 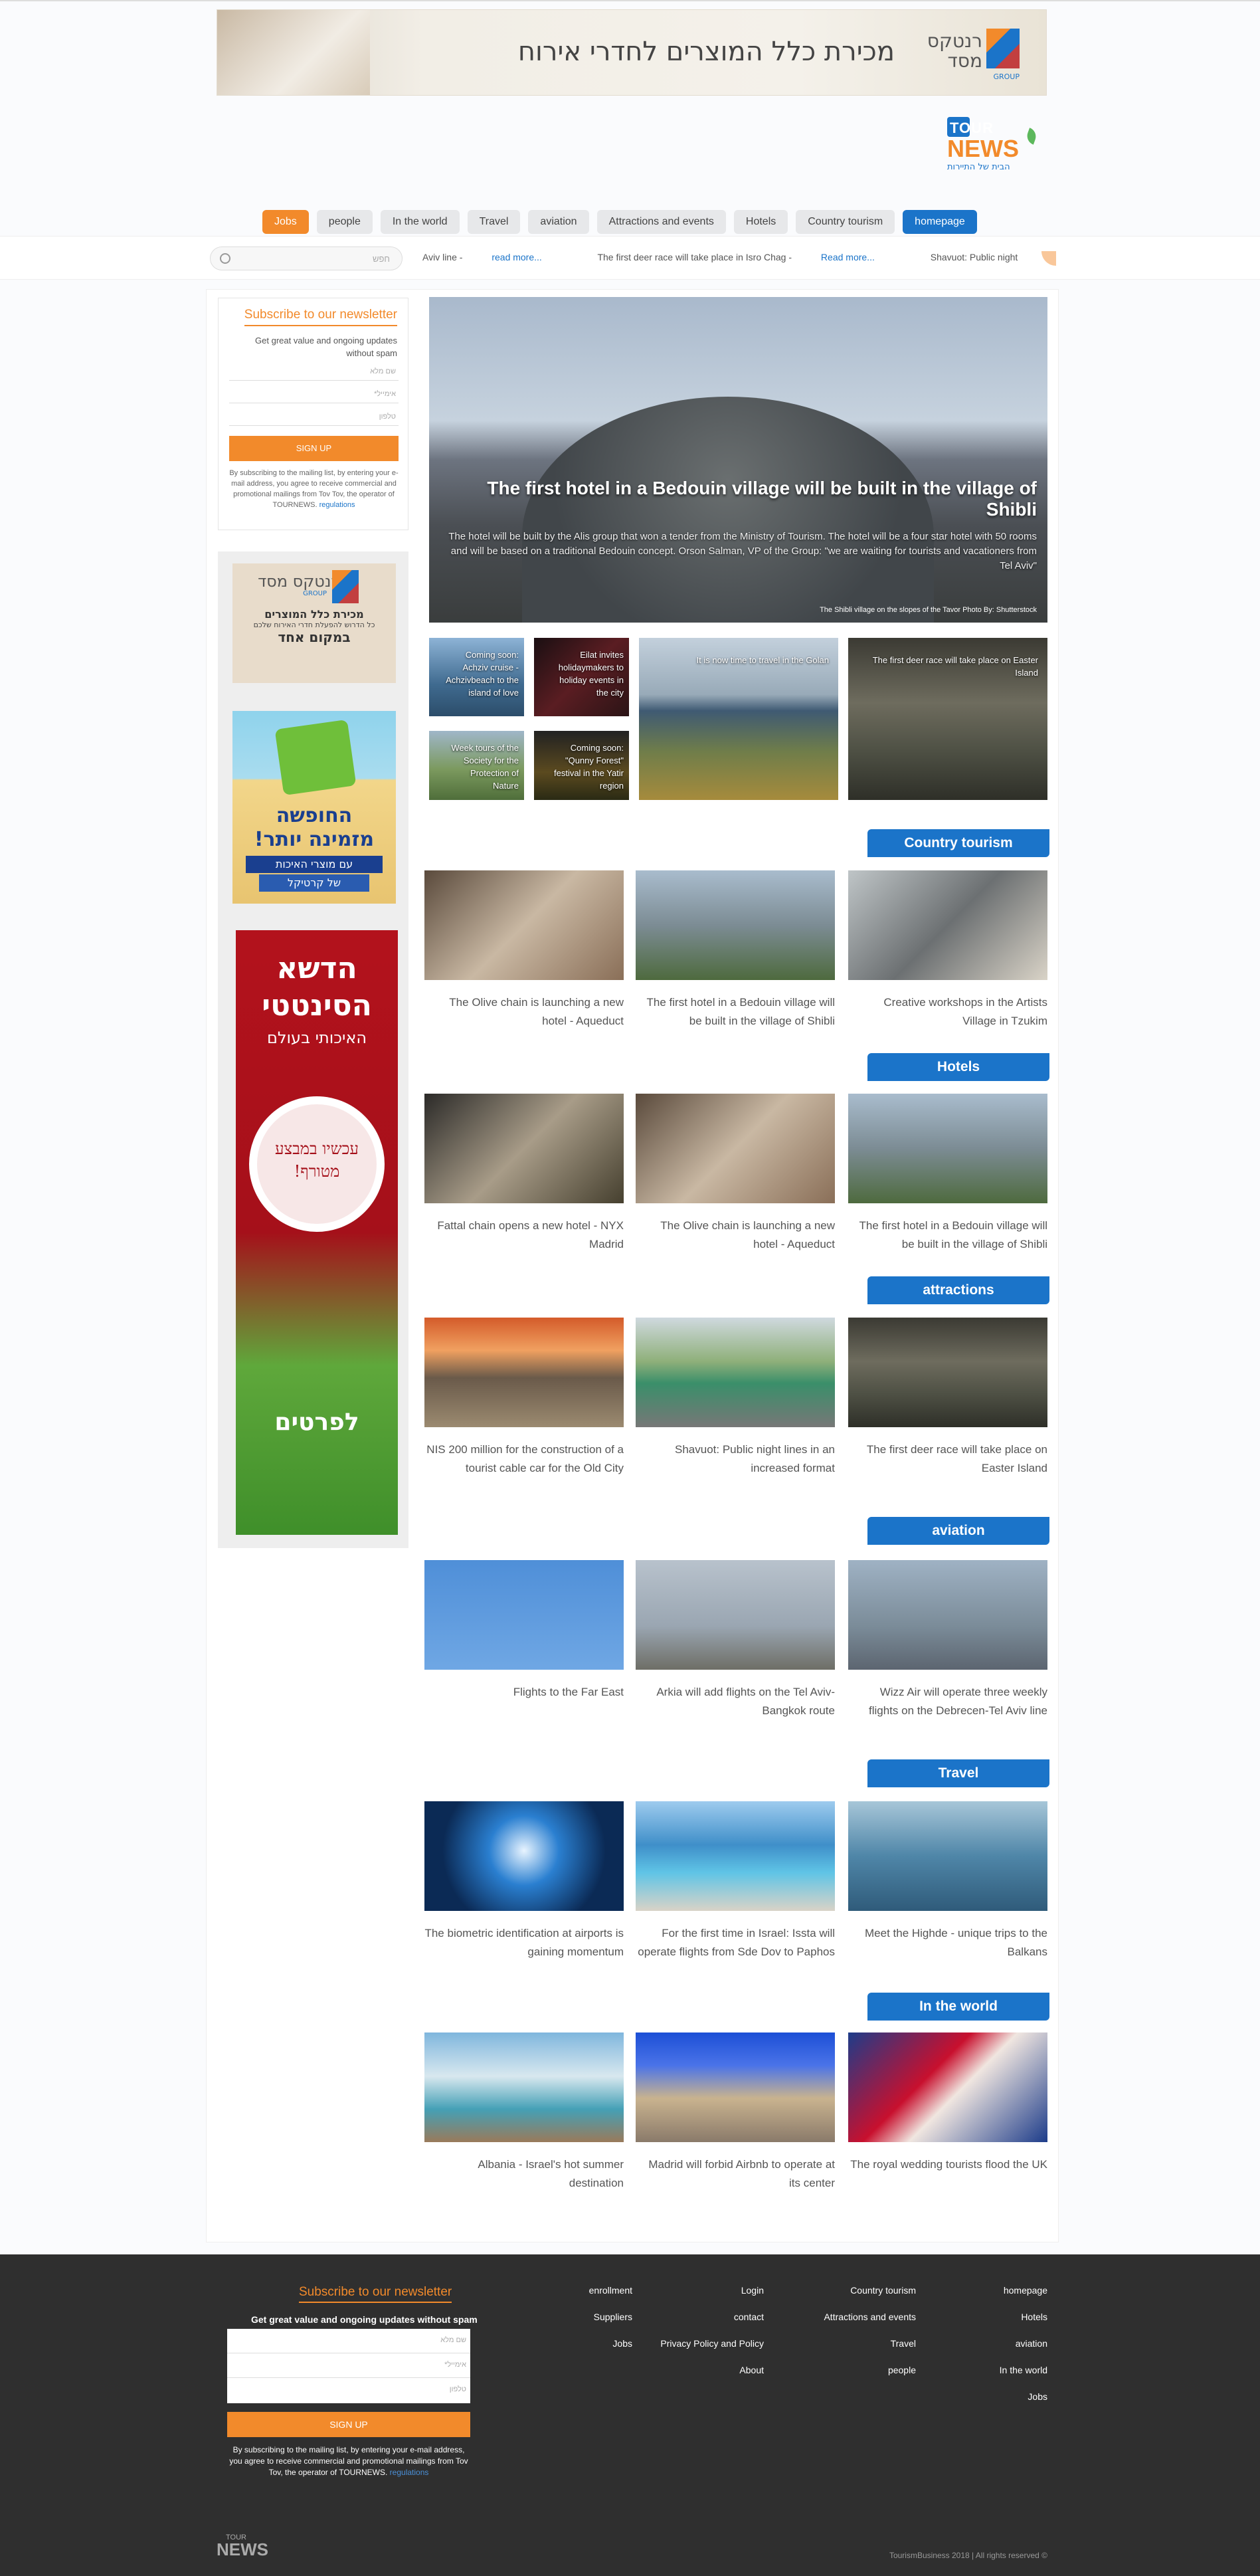 What do you see at coordinates (243, 2546) in the screenshot?
I see `footer-logo: TOUR NEWS` at bounding box center [243, 2546].